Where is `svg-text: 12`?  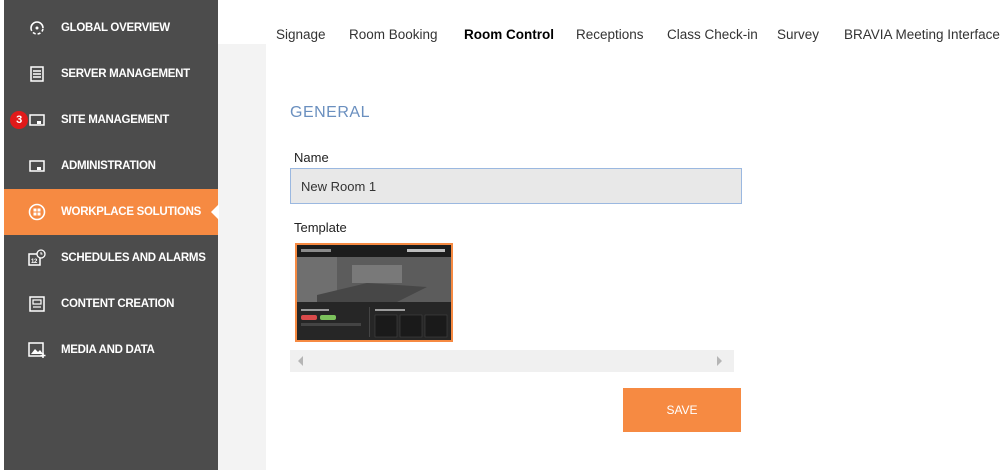
svg-text: 12 is located at coordinates (34, 262).